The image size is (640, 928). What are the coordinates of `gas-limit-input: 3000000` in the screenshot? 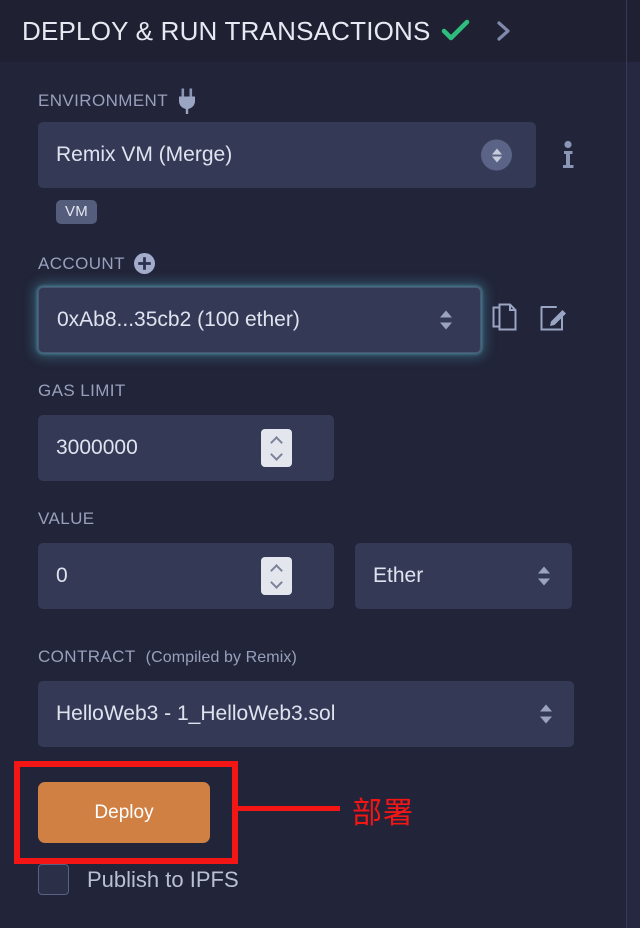 It's located at (186, 448).